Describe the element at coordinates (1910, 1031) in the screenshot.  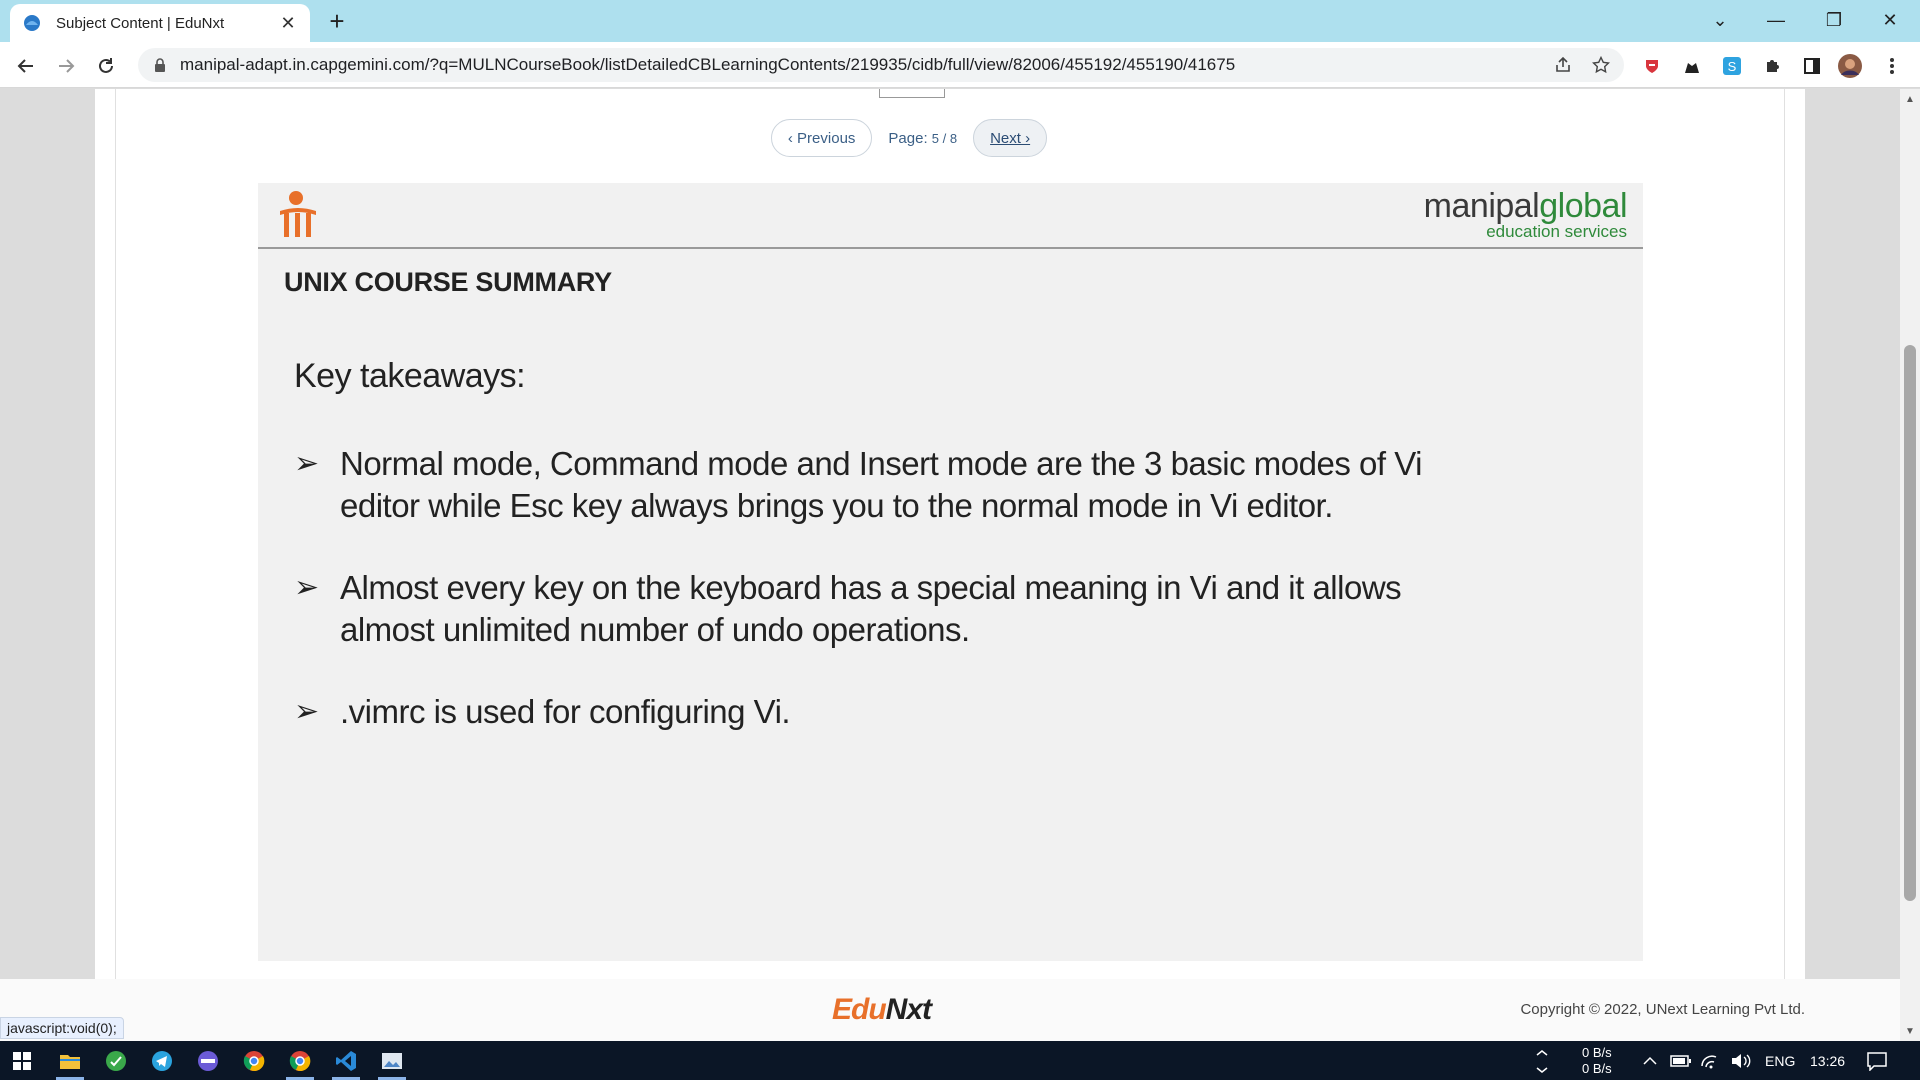
I see `scroll-down-arrow-icon: ▼` at that location.